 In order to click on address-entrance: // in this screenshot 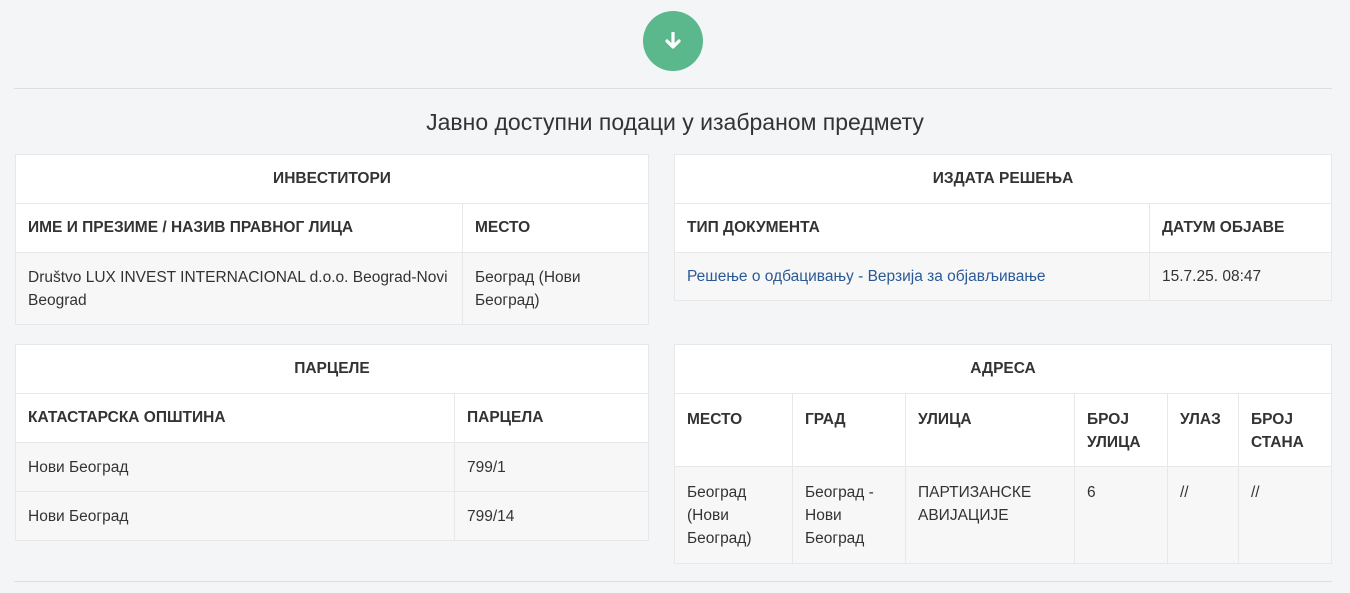, I will do `click(1203, 515)`.